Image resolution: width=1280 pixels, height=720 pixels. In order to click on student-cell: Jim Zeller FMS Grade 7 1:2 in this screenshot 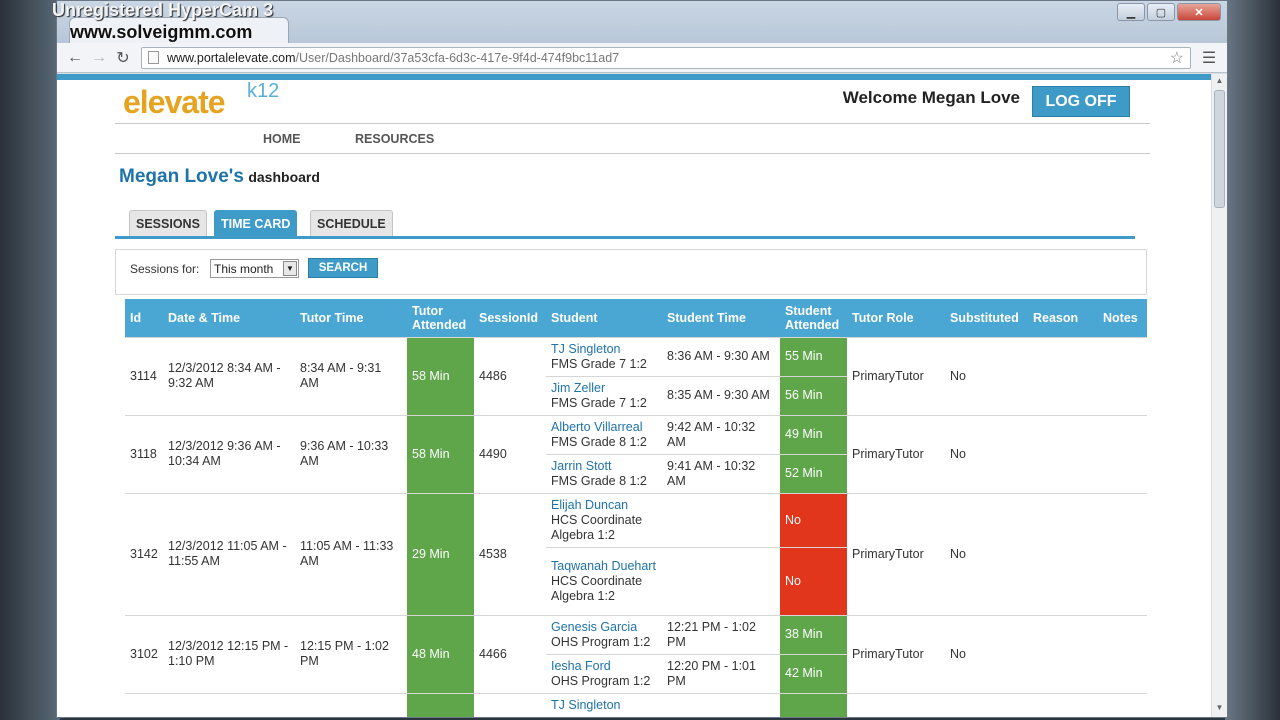, I will do `click(604, 395)`.